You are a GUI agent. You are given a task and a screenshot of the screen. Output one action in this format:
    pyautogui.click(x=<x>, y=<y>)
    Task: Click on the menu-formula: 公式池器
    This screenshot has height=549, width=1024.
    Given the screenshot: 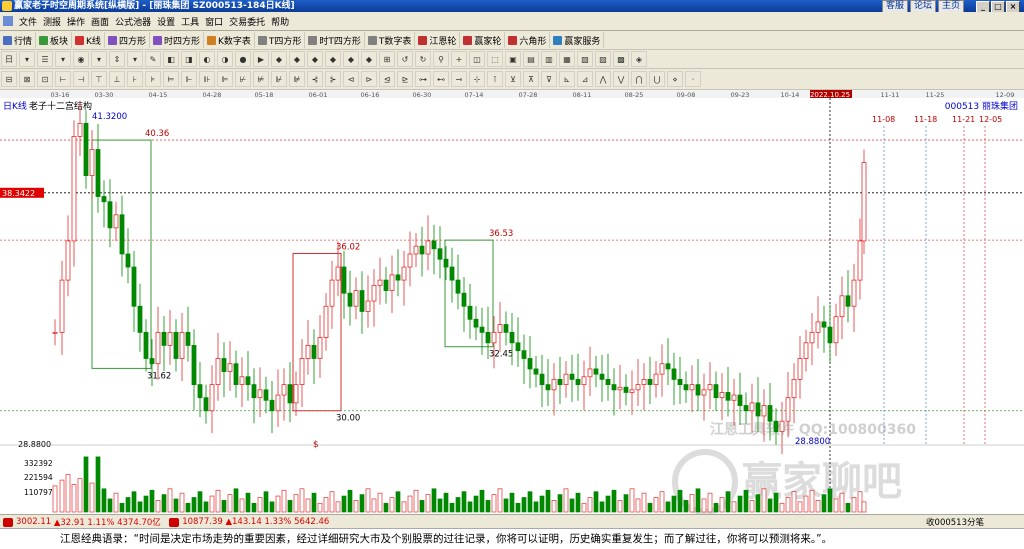 What is the action you would take?
    pyautogui.click(x=133, y=21)
    